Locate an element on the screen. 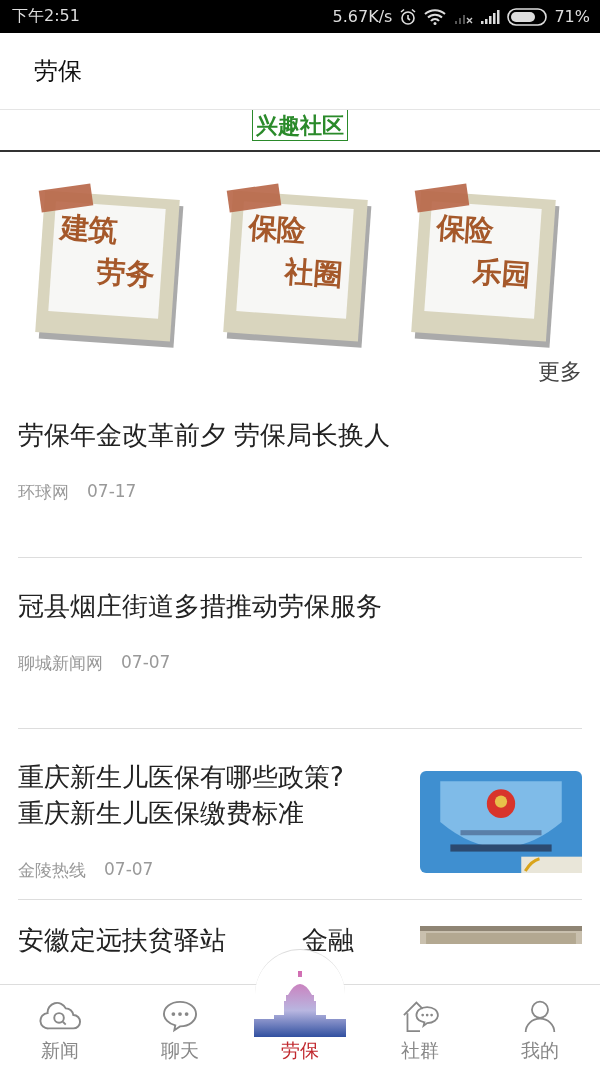  article-date: 07-17 is located at coordinates (112, 492).